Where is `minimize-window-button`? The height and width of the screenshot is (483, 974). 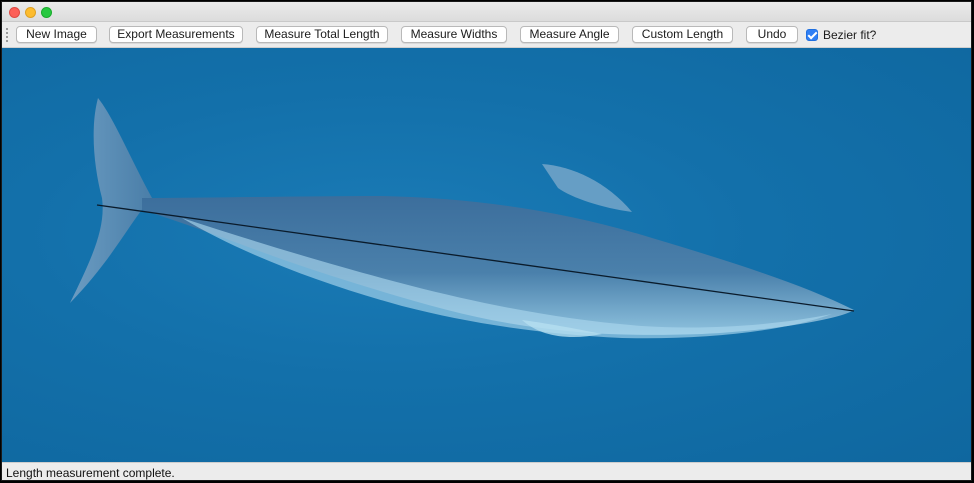
minimize-window-button is located at coordinates (30, 12).